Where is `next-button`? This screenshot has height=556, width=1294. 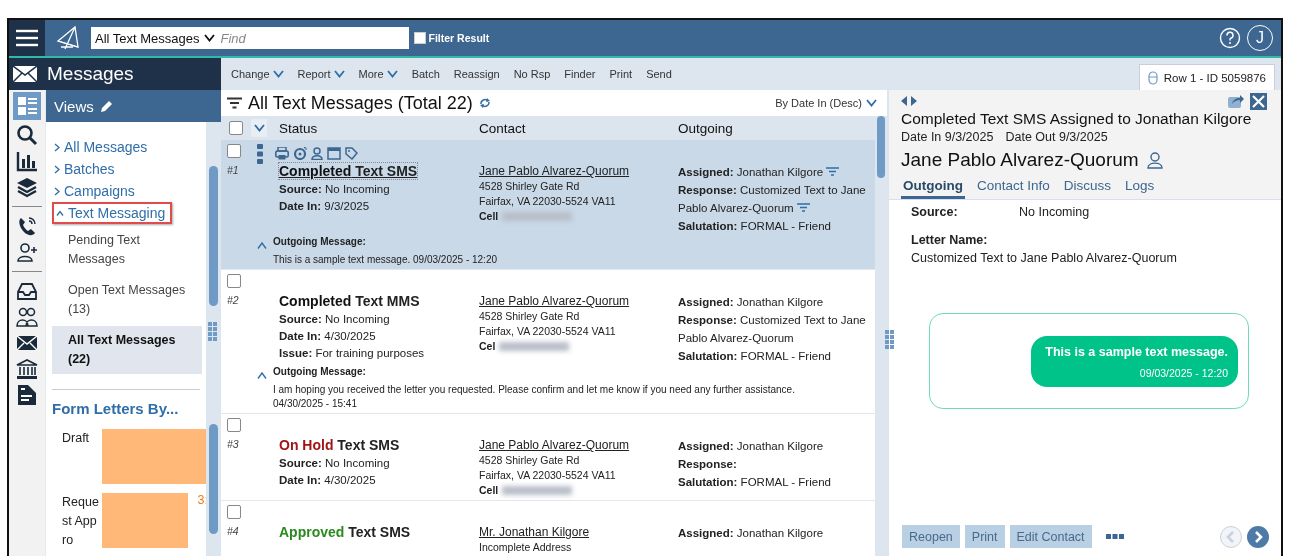
next-button is located at coordinates (1258, 536).